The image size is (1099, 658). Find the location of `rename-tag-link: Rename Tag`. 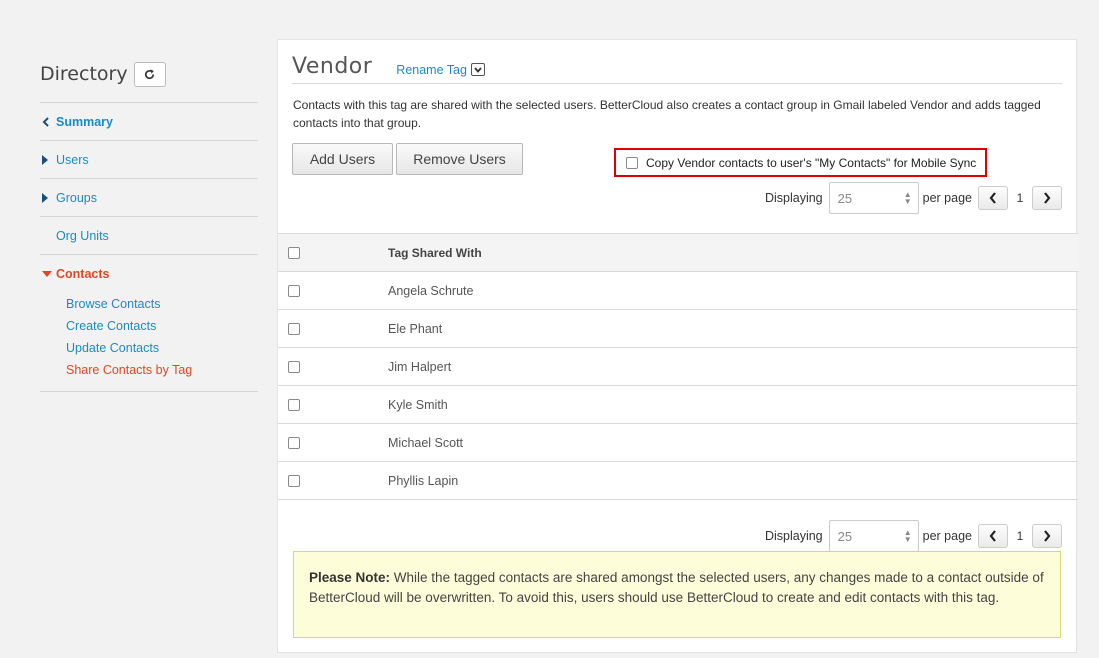

rename-tag-link: Rename Tag is located at coordinates (440, 70).